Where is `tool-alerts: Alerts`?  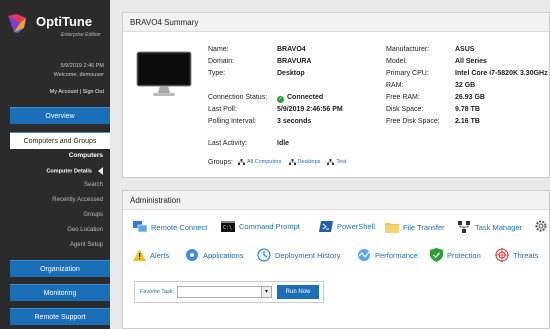 tool-alerts: Alerts is located at coordinates (151, 255).